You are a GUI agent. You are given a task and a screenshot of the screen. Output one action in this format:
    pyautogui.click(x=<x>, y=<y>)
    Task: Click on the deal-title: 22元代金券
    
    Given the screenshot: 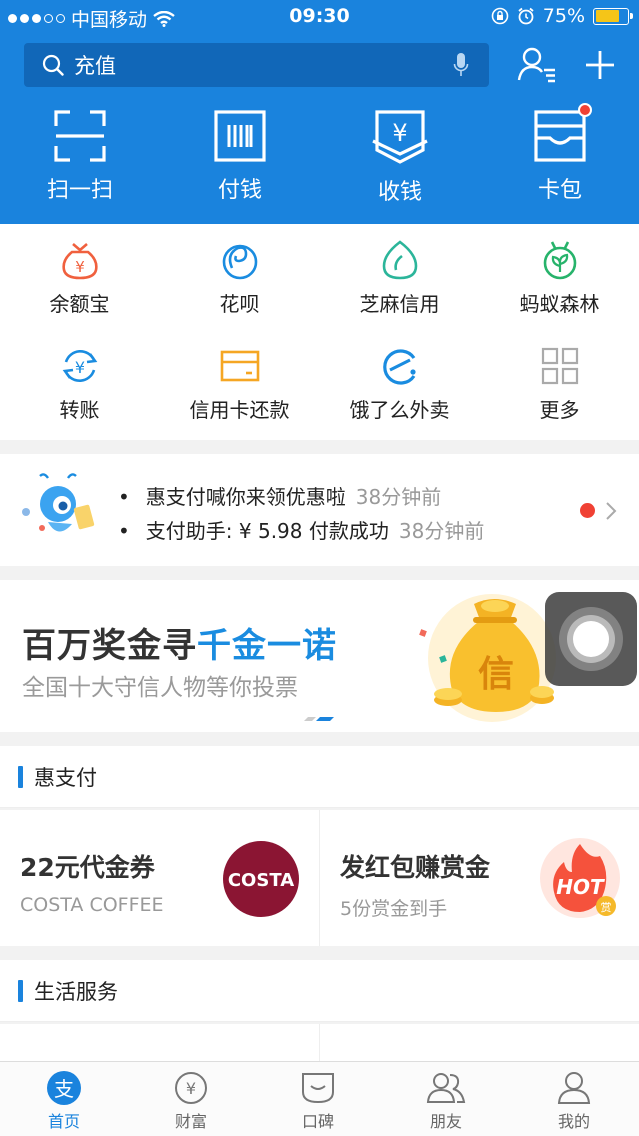 What is the action you would take?
    pyautogui.click(x=87, y=867)
    